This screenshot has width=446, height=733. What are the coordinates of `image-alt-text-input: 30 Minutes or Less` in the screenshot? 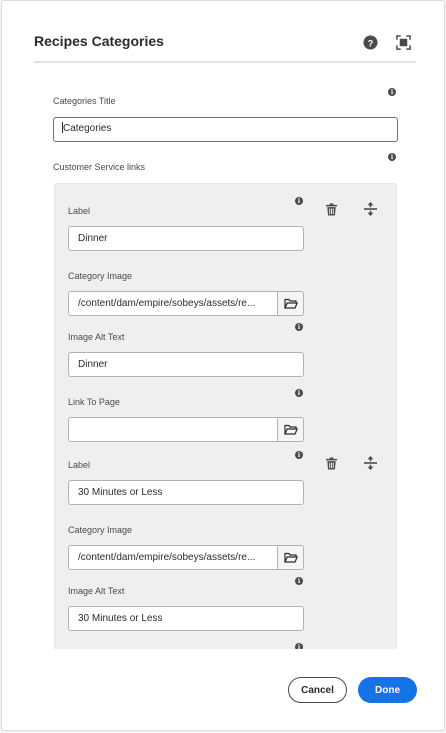 It's located at (186, 618).